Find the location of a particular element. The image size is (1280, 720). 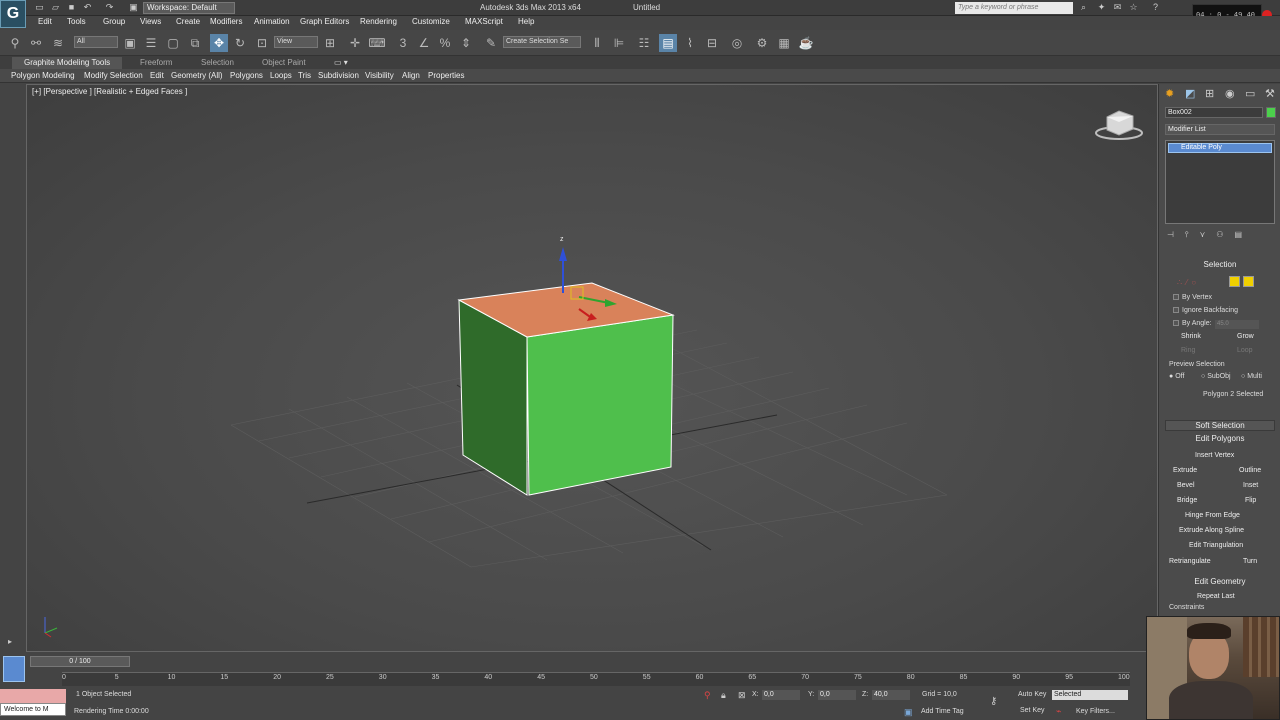

menu-customize: Customize is located at coordinates (431, 21).